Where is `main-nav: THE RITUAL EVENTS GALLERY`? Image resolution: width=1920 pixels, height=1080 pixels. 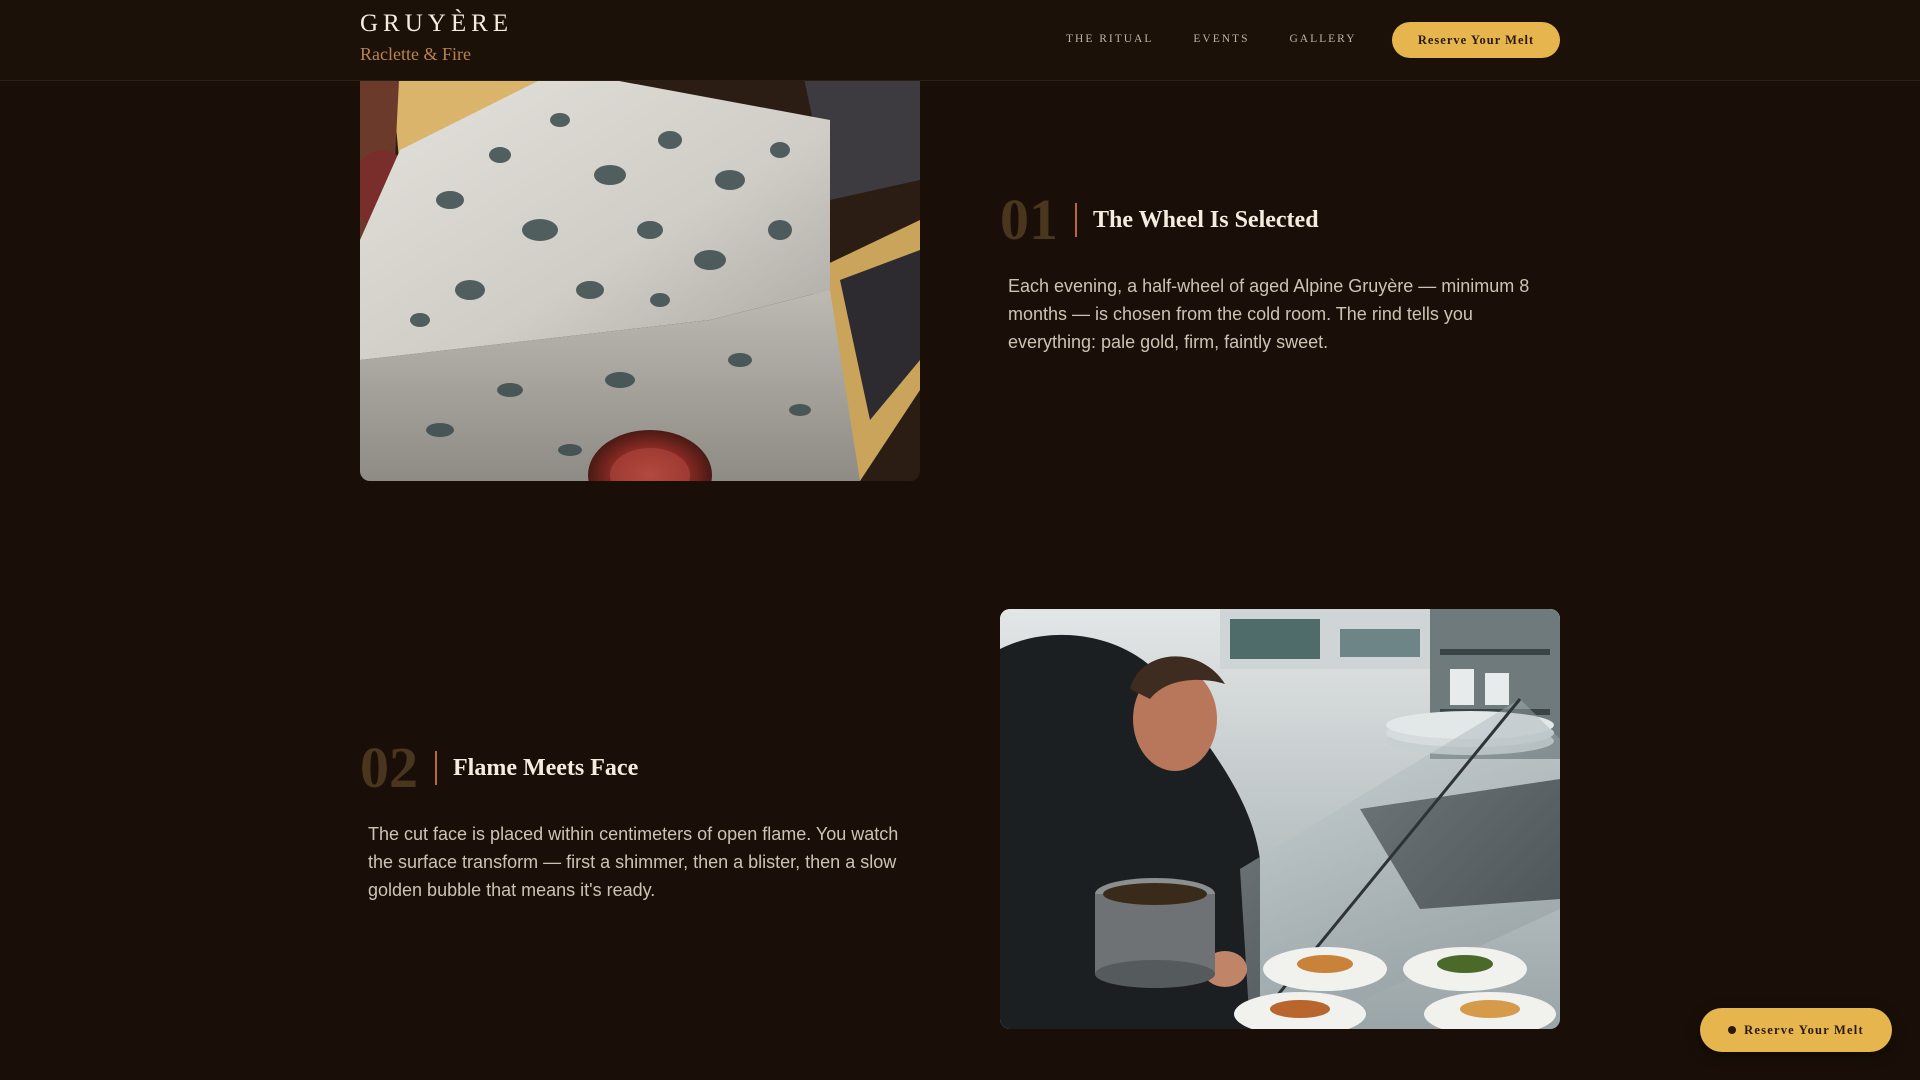 main-nav: THE RITUAL EVENTS GALLERY is located at coordinates (1211, 39).